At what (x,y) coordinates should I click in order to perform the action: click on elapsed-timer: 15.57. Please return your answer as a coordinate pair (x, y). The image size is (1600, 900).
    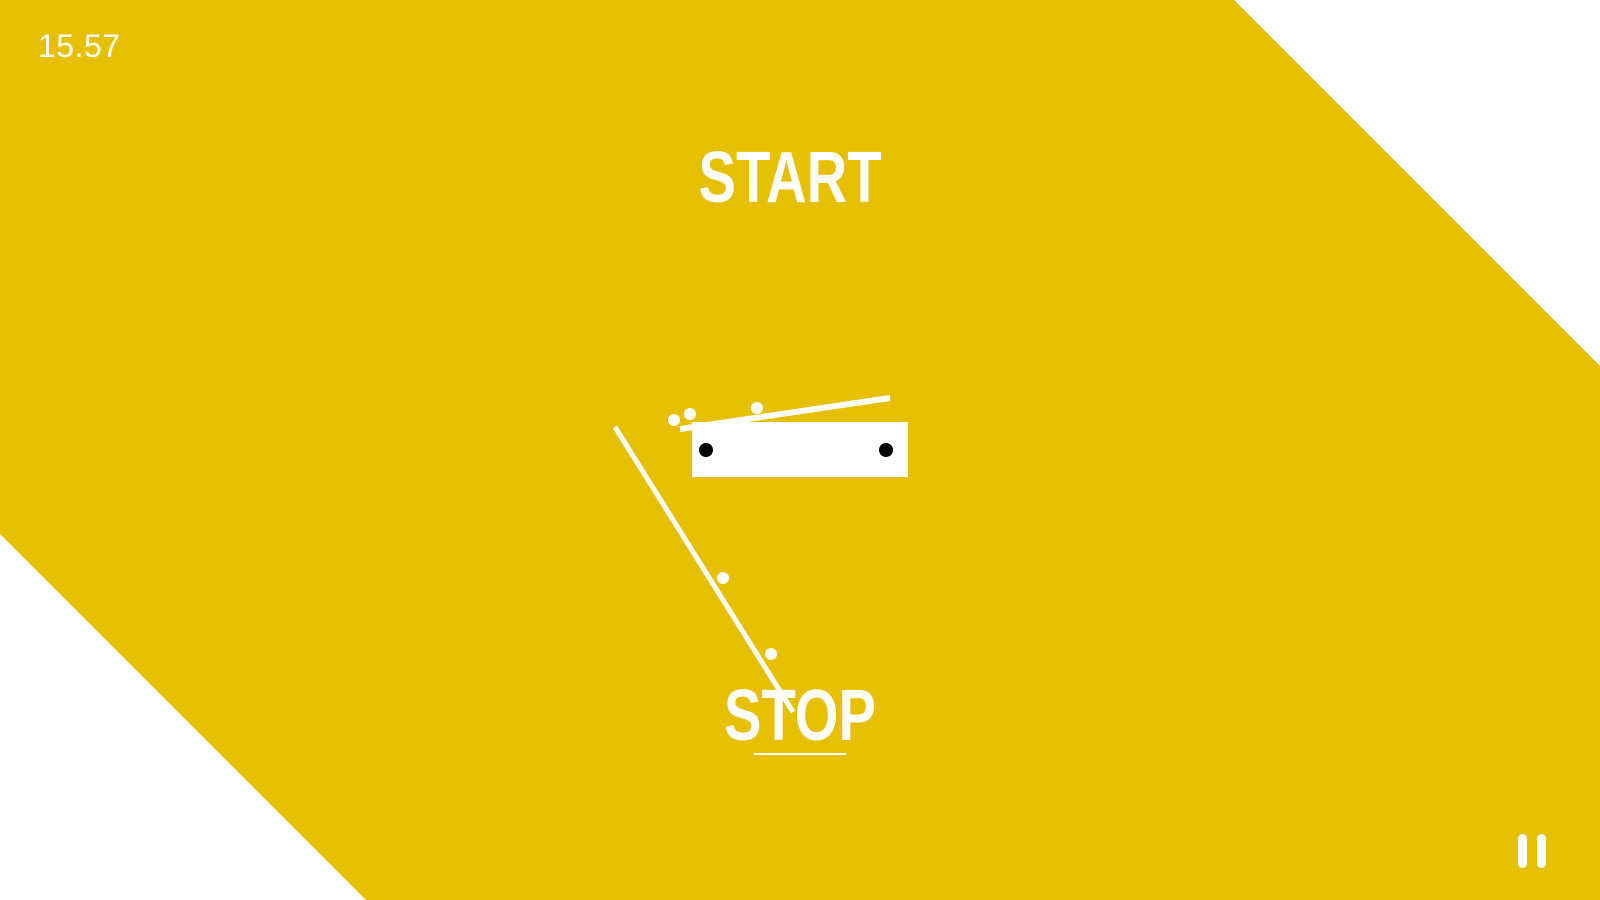
    Looking at the image, I should click on (79, 46).